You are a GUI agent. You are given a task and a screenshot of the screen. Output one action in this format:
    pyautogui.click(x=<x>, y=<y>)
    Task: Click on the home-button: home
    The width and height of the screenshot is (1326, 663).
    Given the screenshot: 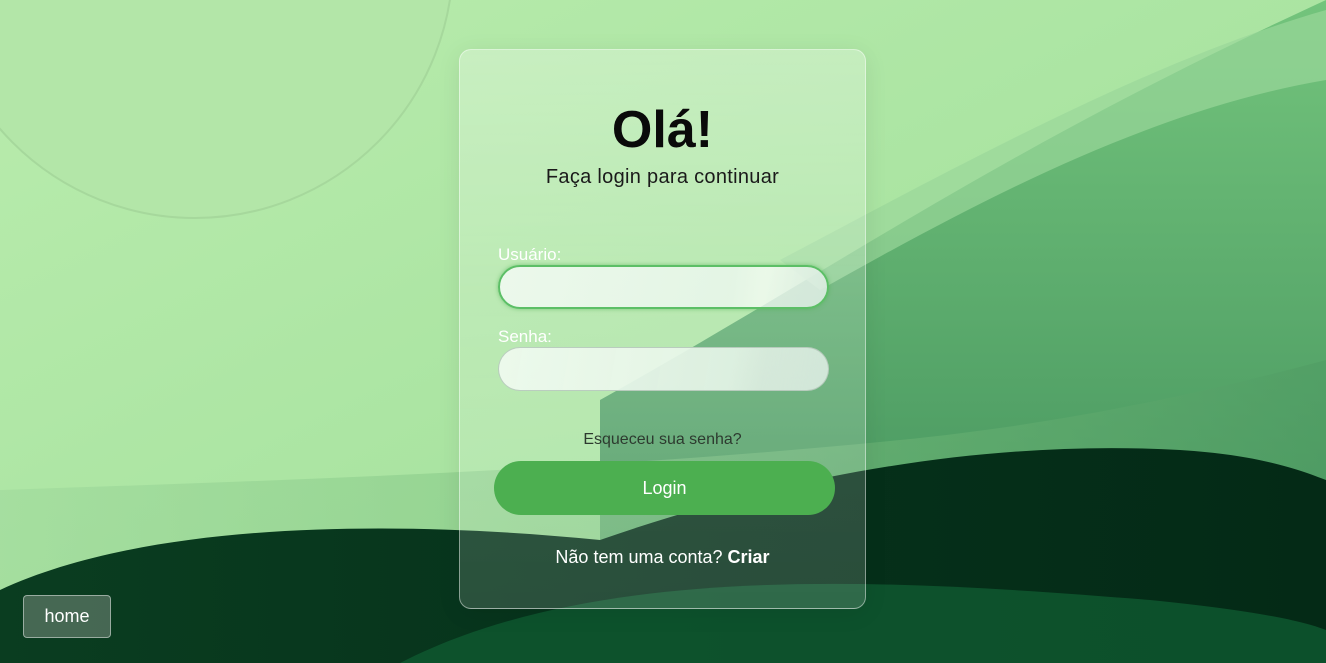 What is the action you would take?
    pyautogui.click(x=67, y=616)
    